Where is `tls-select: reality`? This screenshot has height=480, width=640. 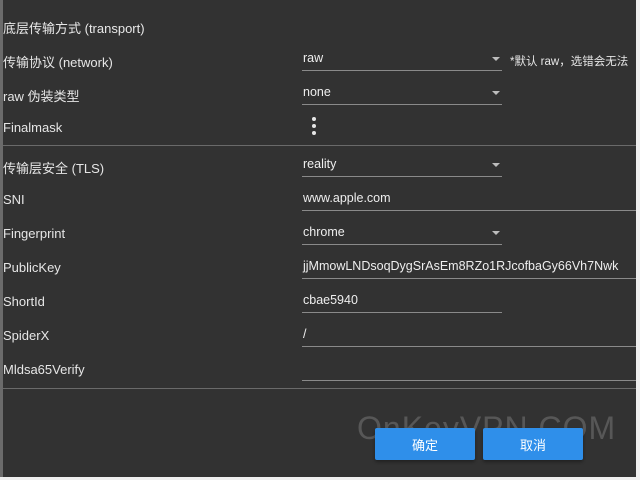
tls-select: reality is located at coordinates (402, 165).